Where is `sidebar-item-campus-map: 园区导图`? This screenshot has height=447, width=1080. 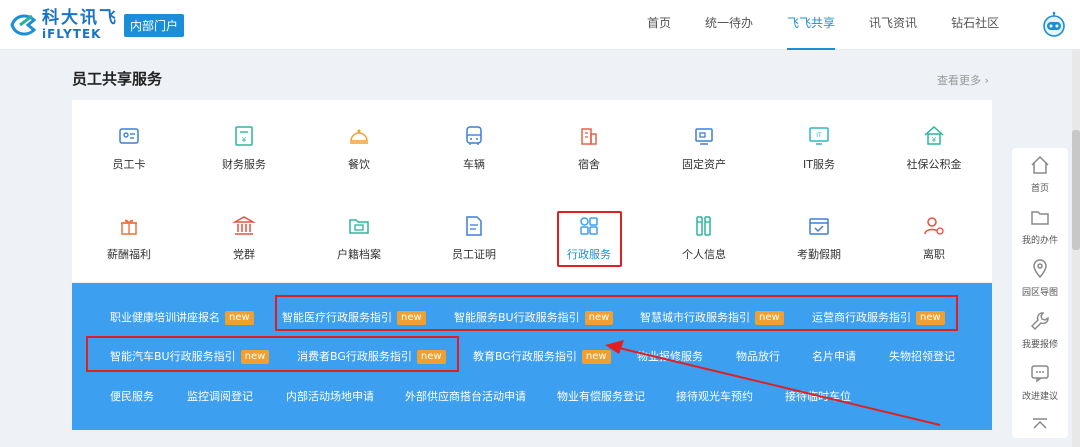
sidebar-item-campus-map: 园区导图 is located at coordinates (1040, 278).